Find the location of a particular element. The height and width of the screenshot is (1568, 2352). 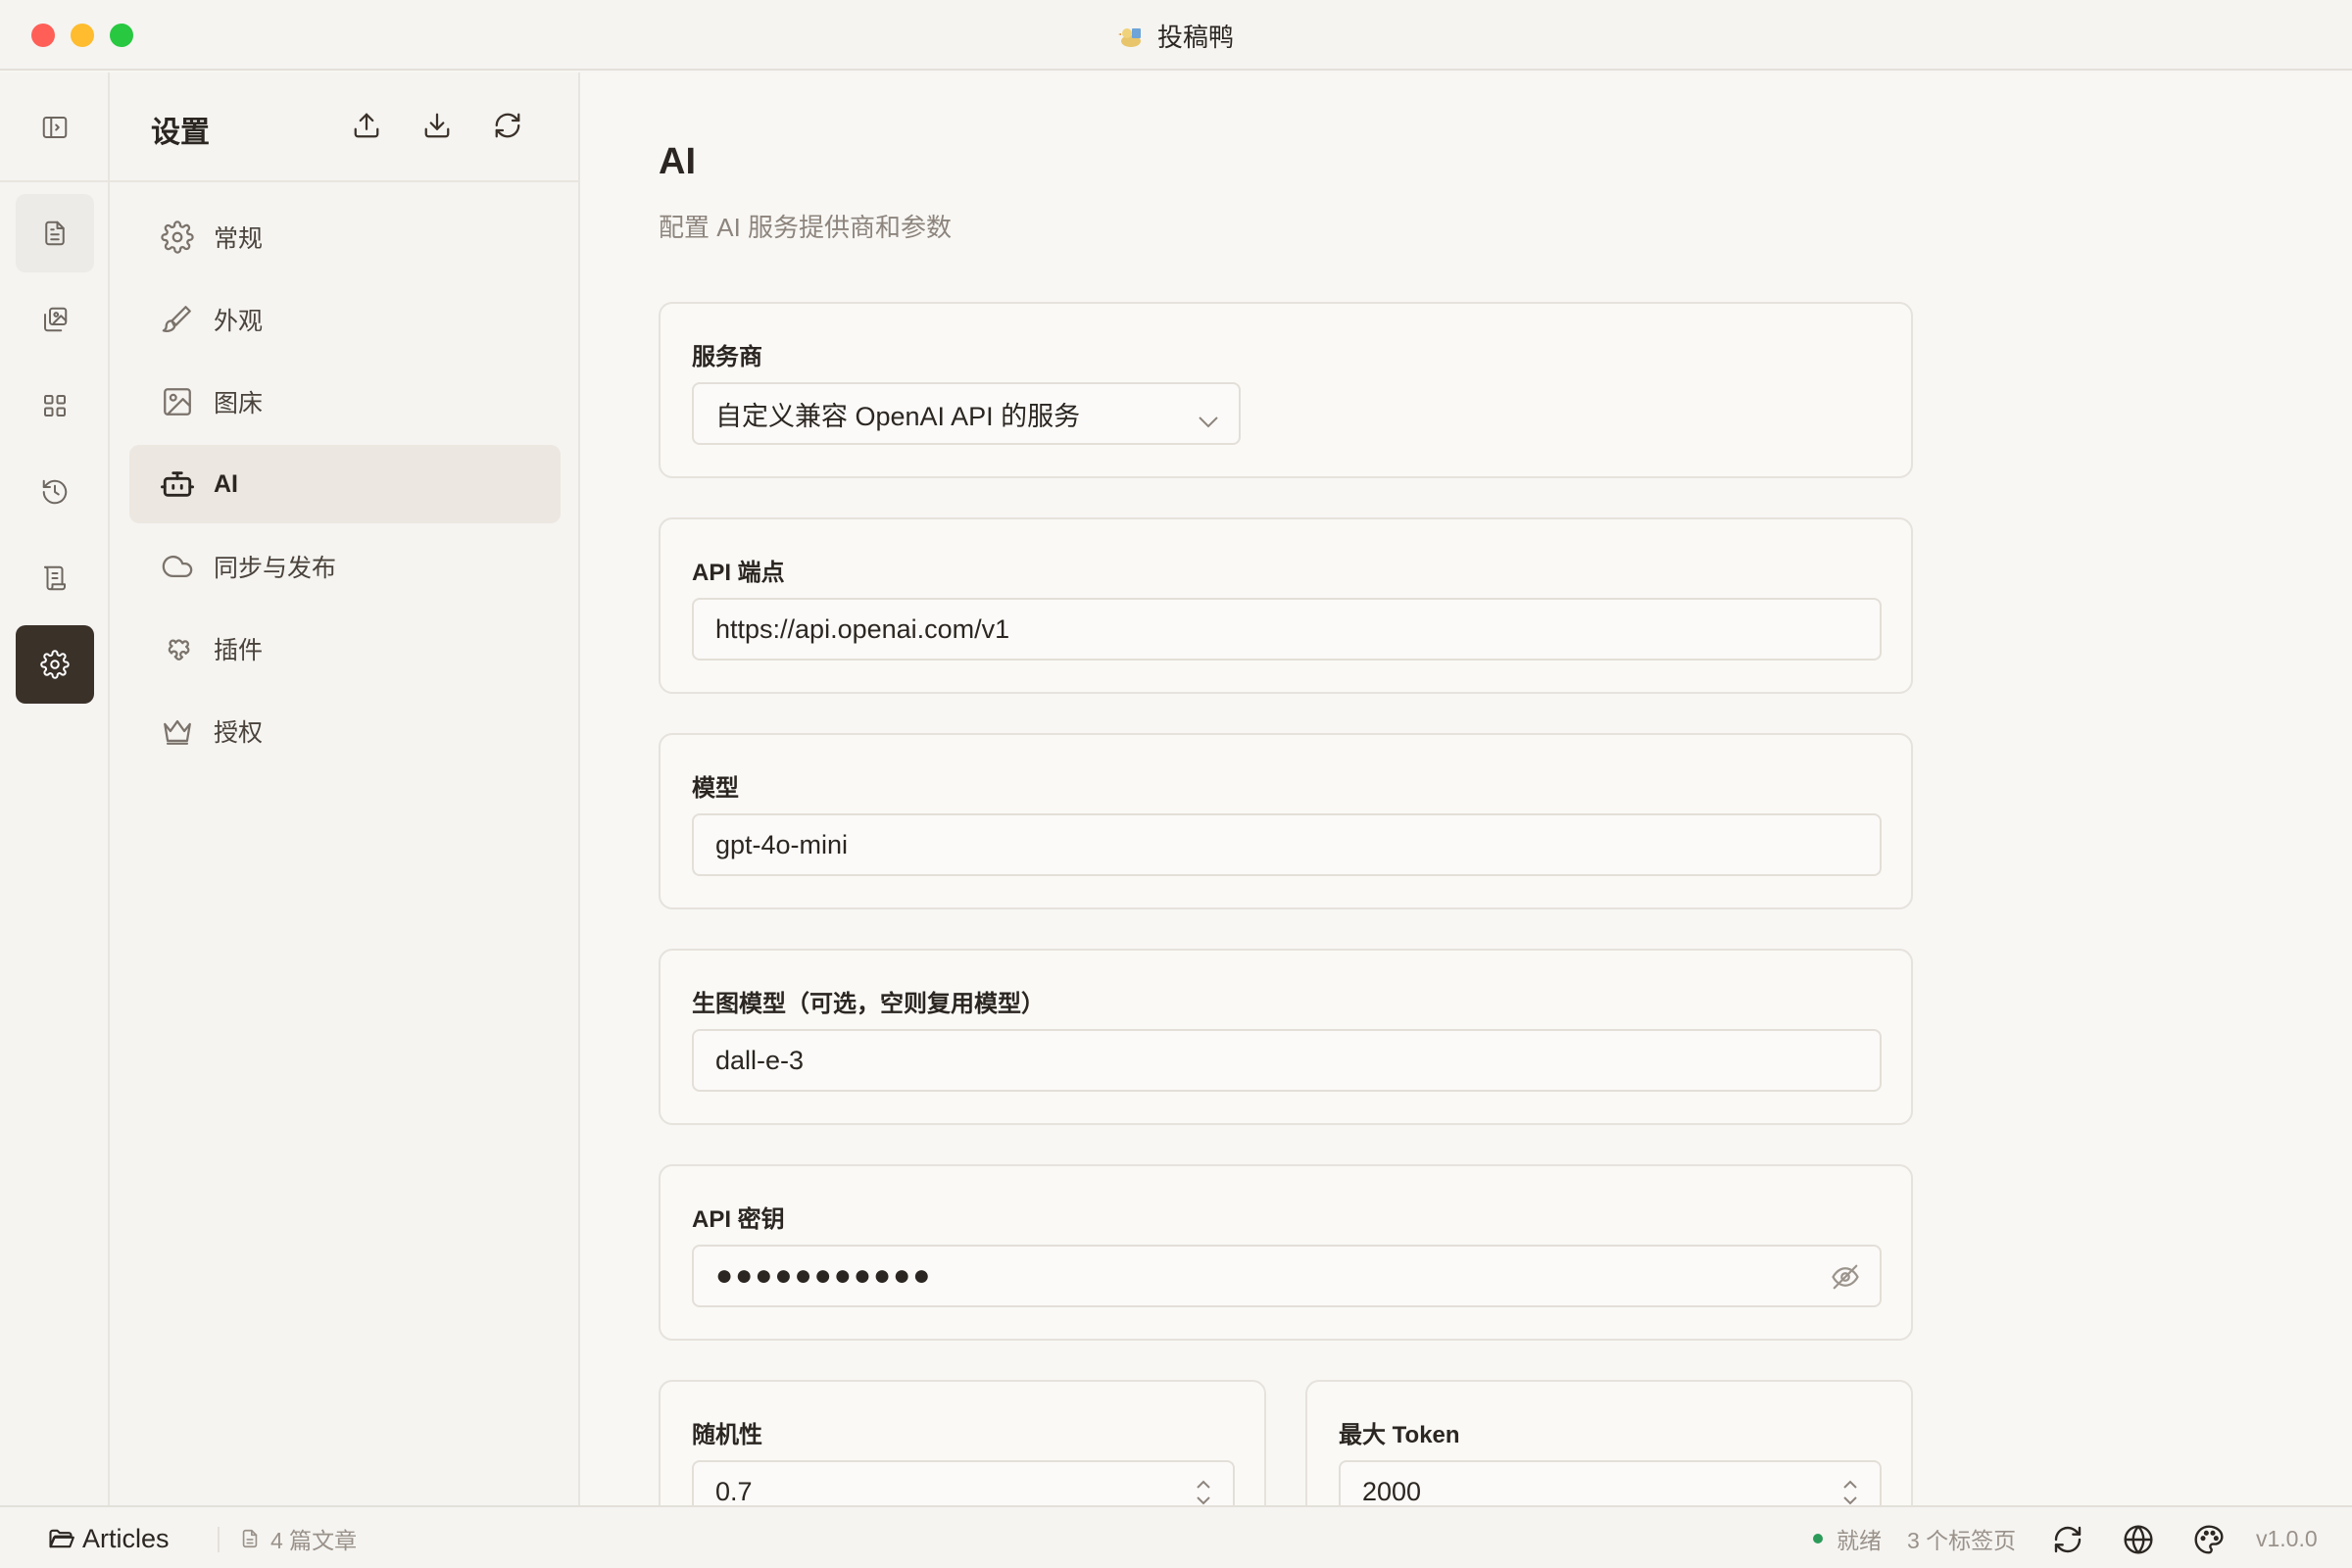

sidebar-toggle-icon is located at coordinates (55, 127).